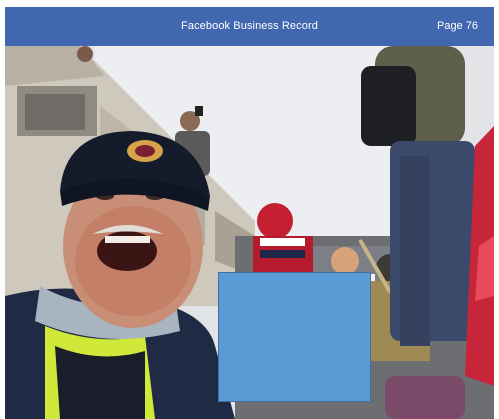 The image size is (499, 419). I want to click on record-header-bar: Facebook Business Record Page 76, so click(249, 26).